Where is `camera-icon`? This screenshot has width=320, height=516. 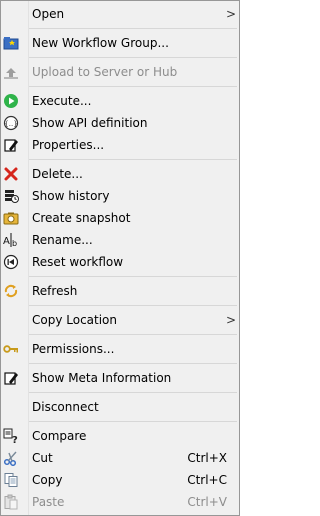 camera-icon is located at coordinates (11, 218).